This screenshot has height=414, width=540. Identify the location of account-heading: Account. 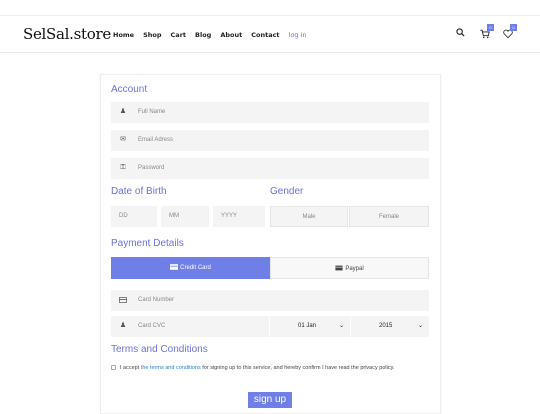
(129, 89).